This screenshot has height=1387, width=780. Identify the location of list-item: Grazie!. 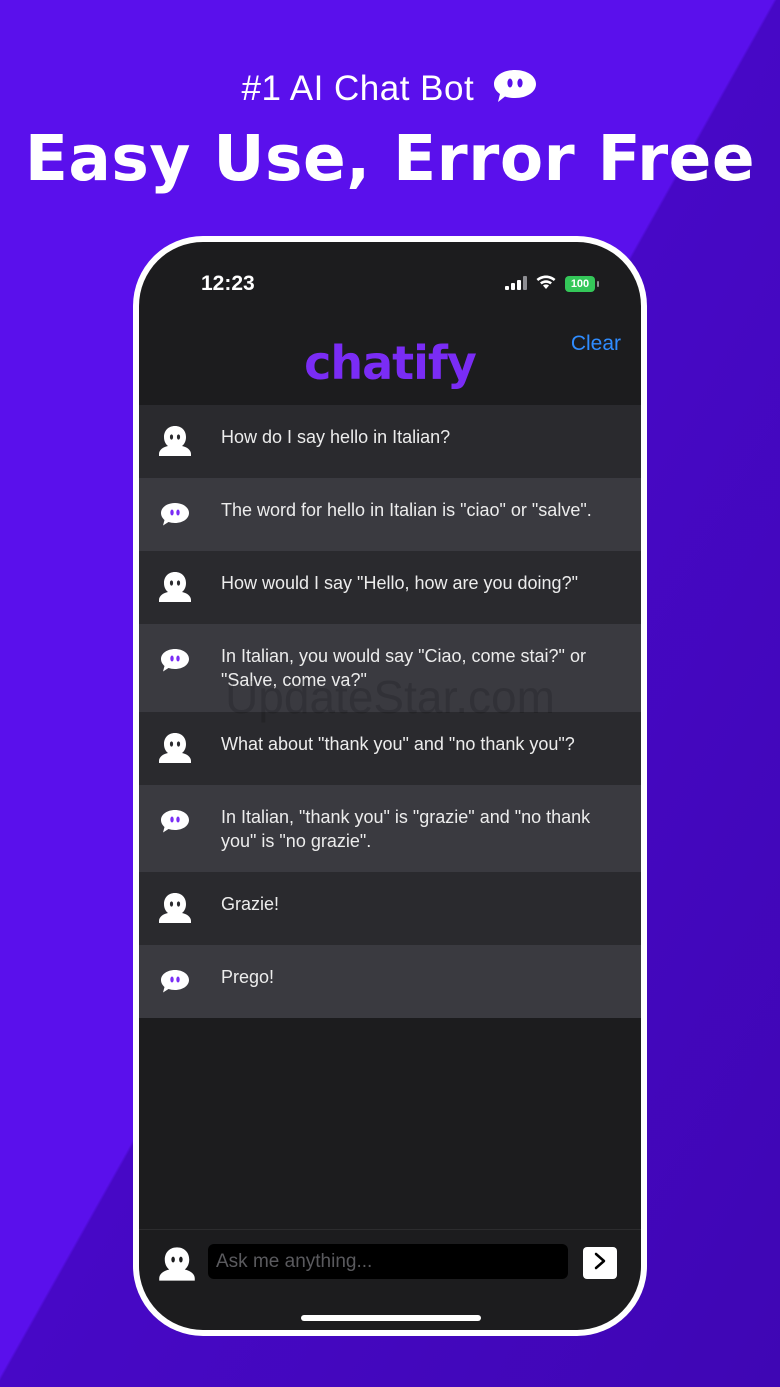
(390, 908).